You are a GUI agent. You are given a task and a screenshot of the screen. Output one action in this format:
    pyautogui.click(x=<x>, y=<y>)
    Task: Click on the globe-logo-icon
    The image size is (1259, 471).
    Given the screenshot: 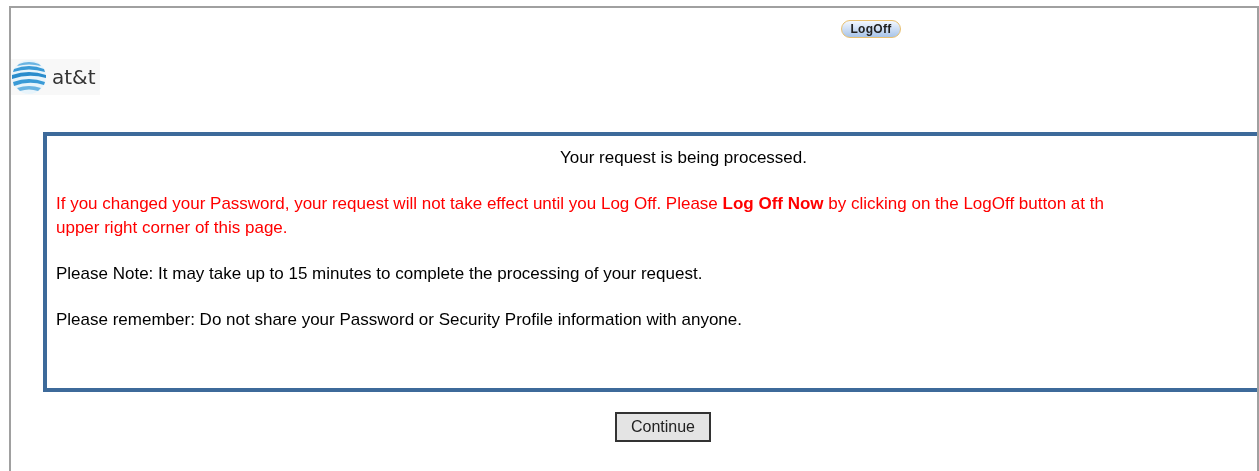 What is the action you would take?
    pyautogui.click(x=29, y=77)
    